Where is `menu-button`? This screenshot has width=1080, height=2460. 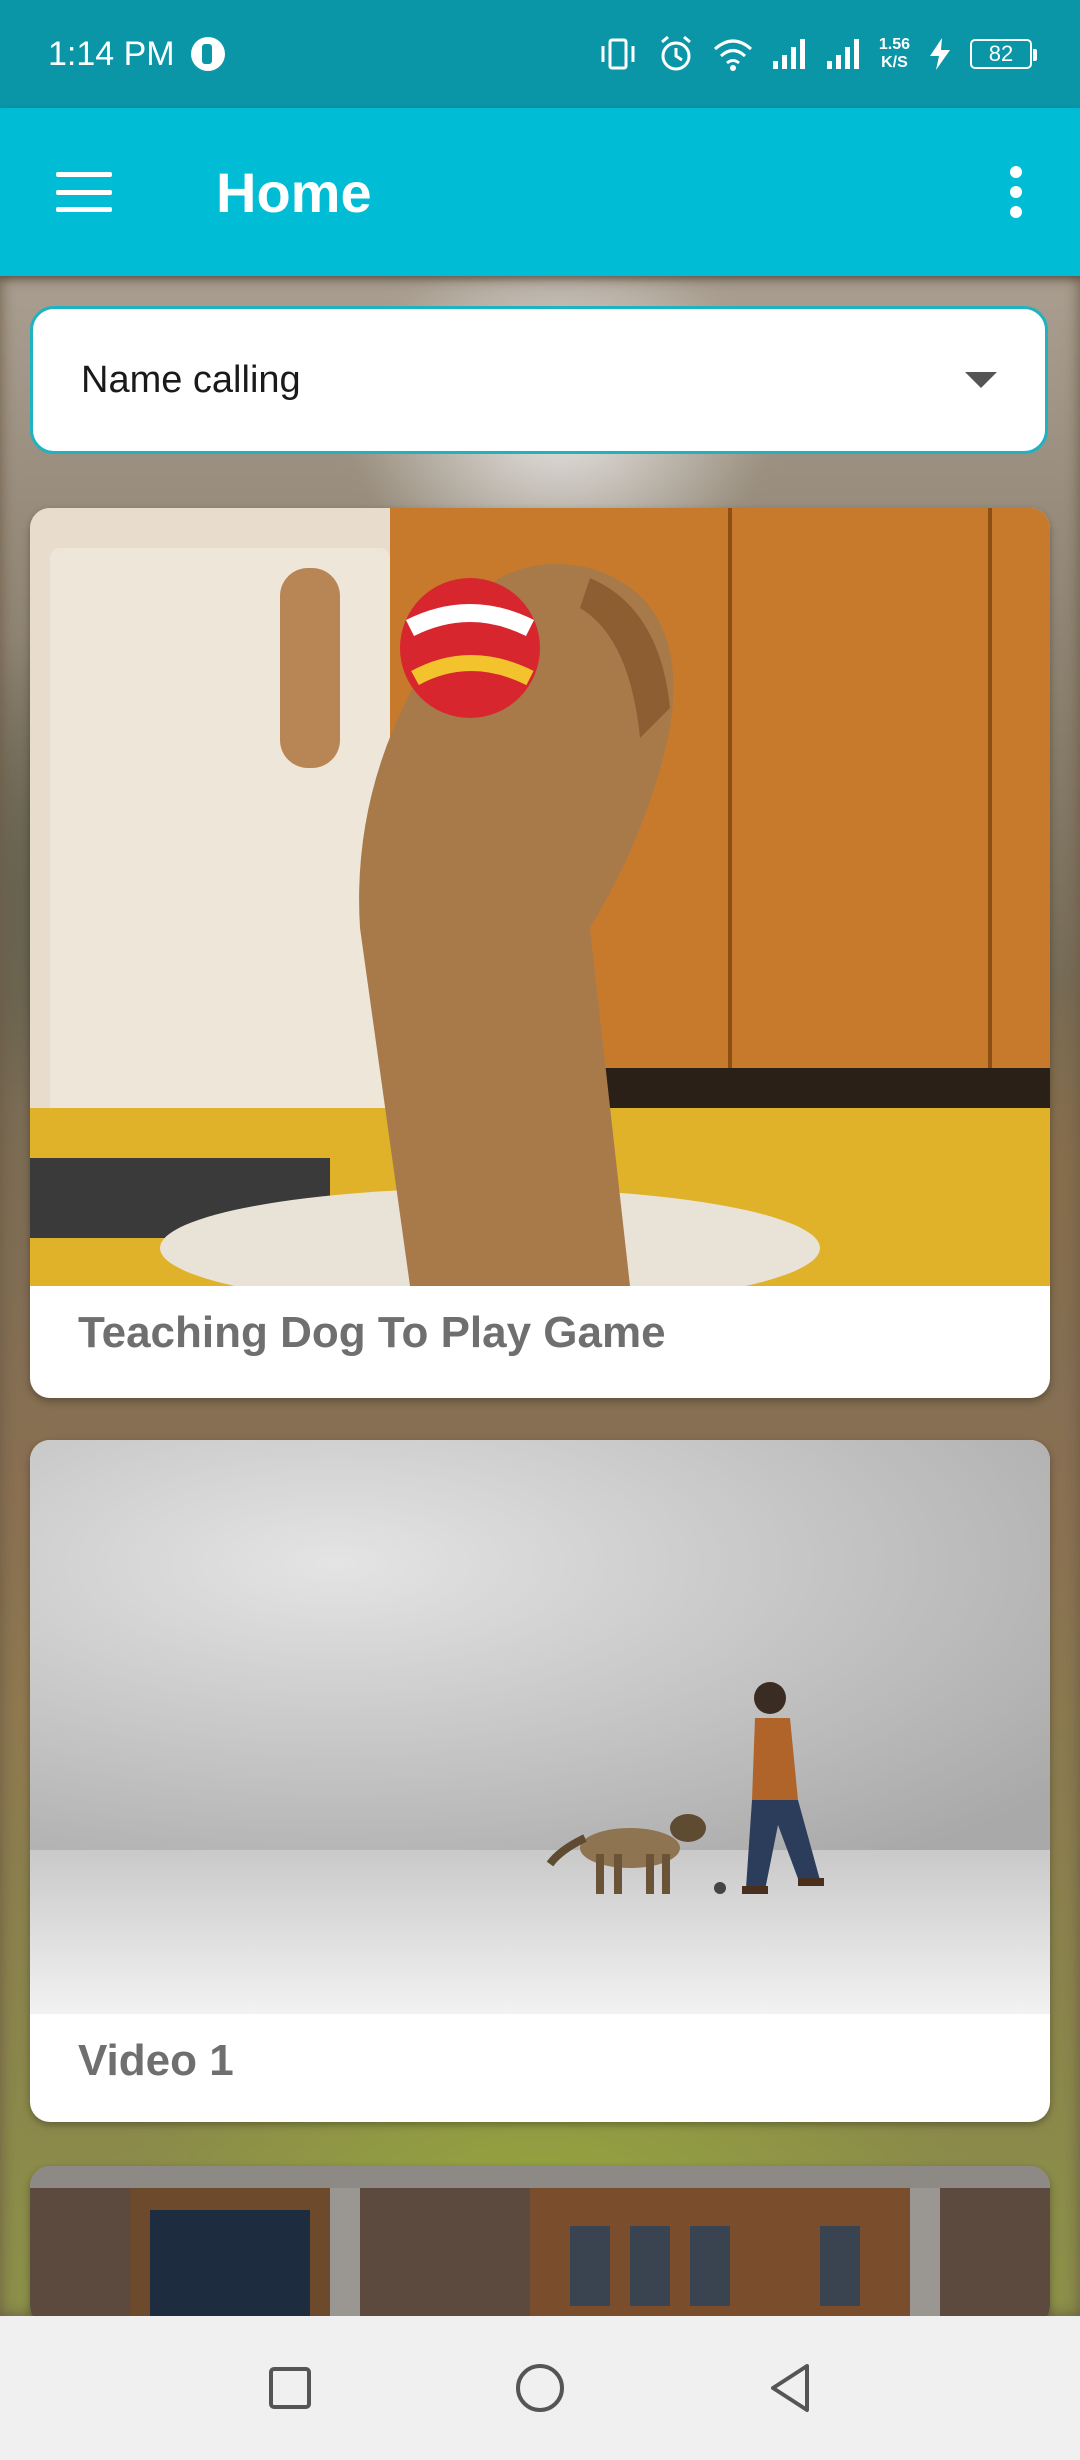
menu-button is located at coordinates (84, 192).